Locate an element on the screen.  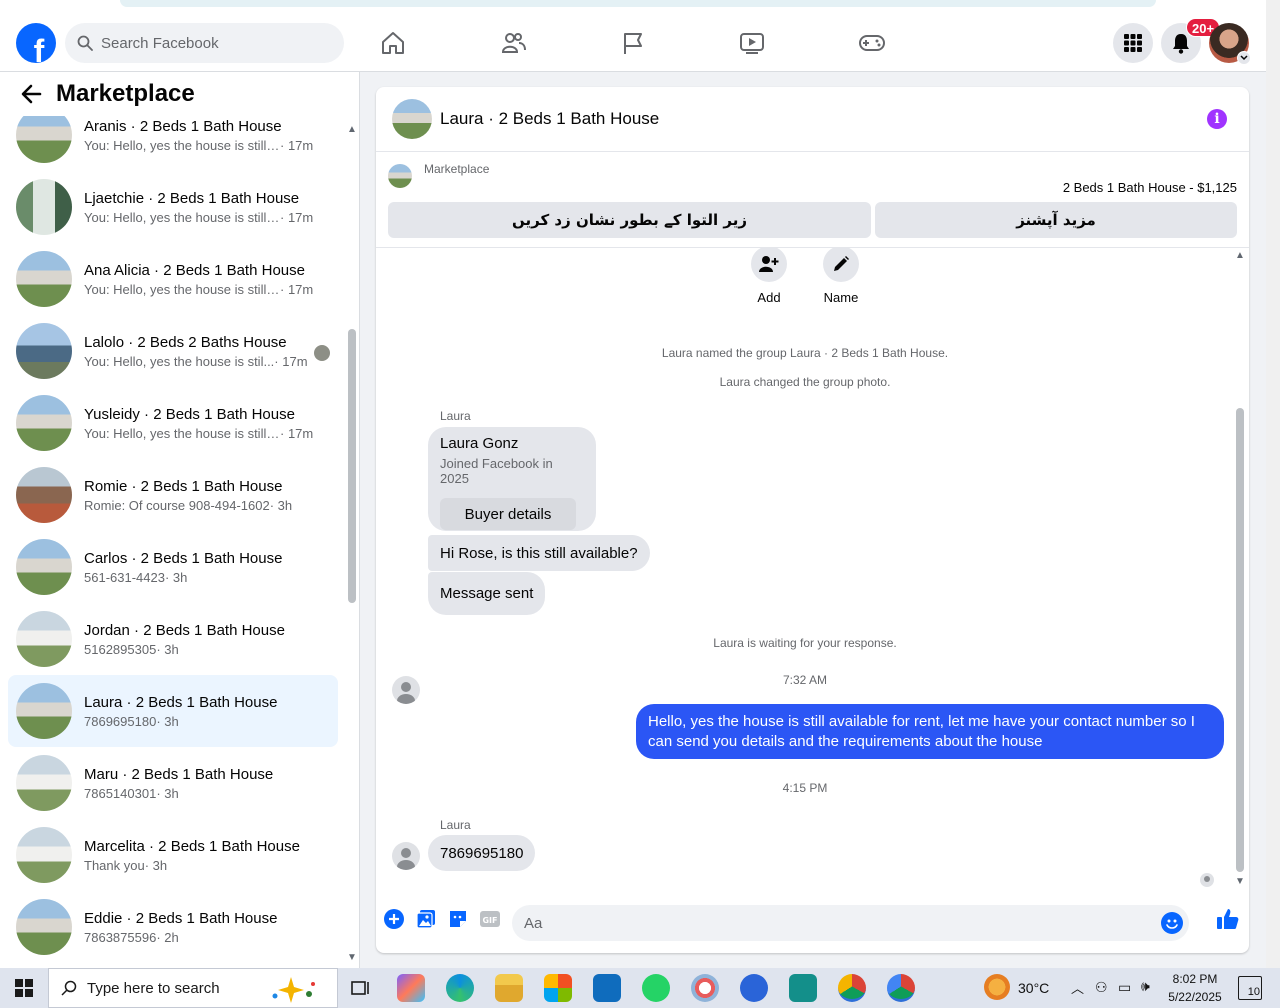
taskbar-clock: 8:02 PM 5/22/2025 is located at coordinates (1195, 988).